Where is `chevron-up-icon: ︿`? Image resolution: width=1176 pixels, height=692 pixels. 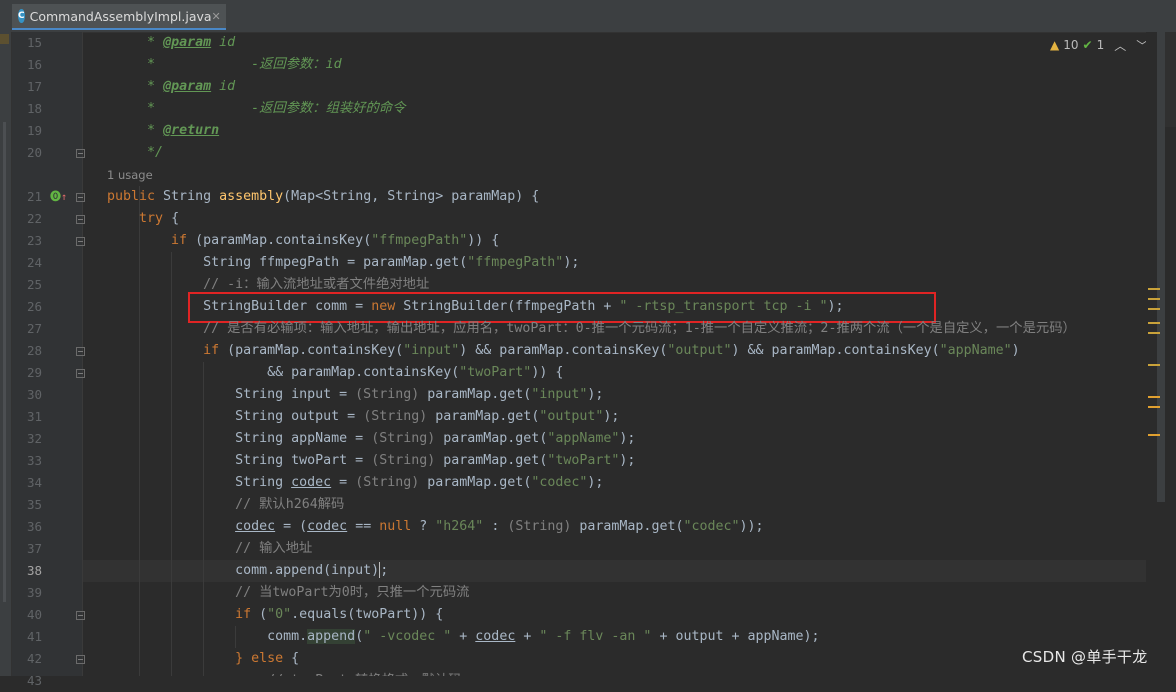 chevron-up-icon: ︿ is located at coordinates (1120, 45).